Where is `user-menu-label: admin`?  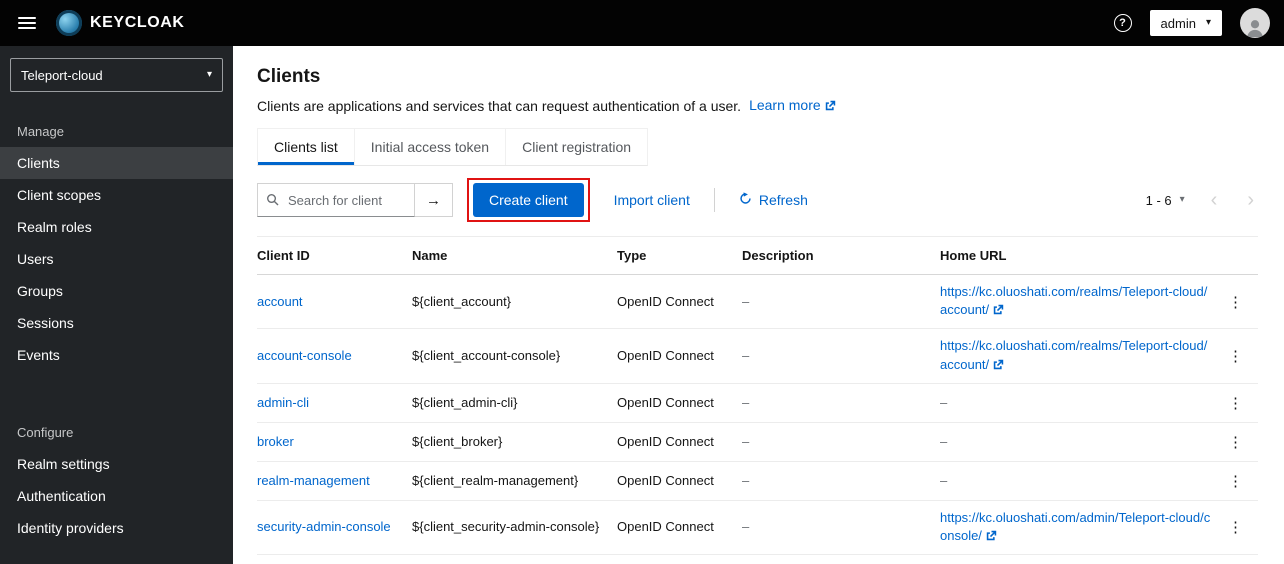
user-menu-label: admin is located at coordinates (1178, 23).